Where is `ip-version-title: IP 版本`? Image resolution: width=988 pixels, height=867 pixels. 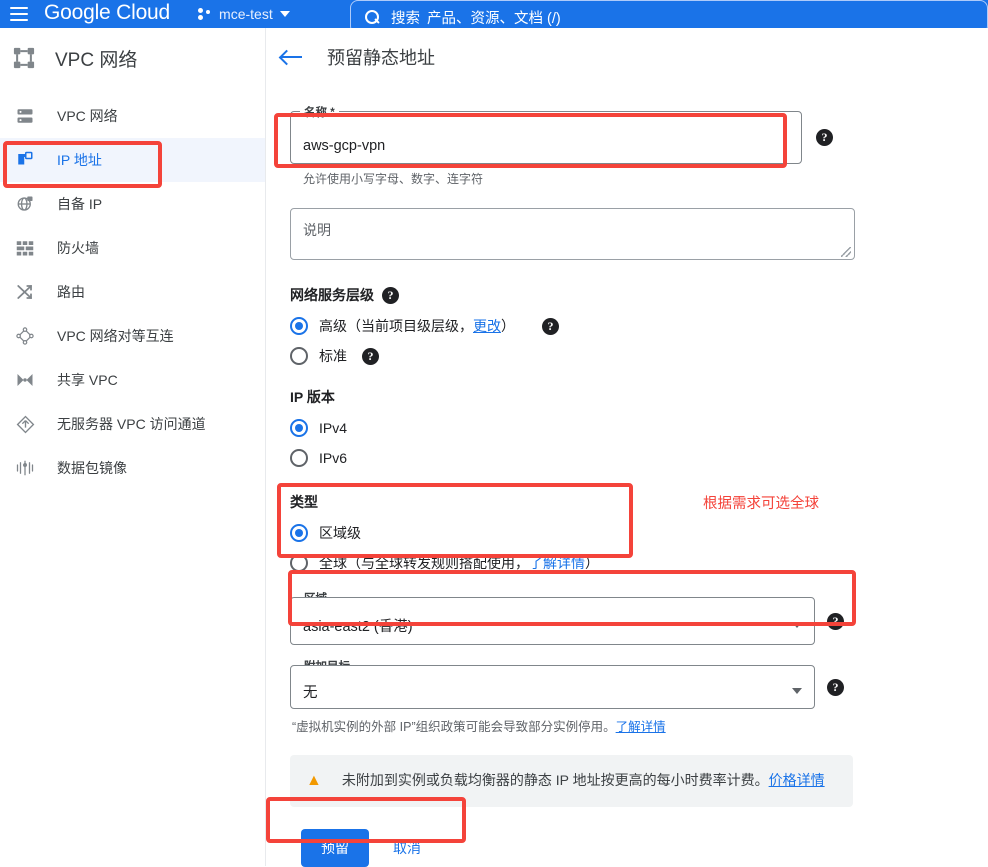 ip-version-title: IP 版本 is located at coordinates (629, 397).